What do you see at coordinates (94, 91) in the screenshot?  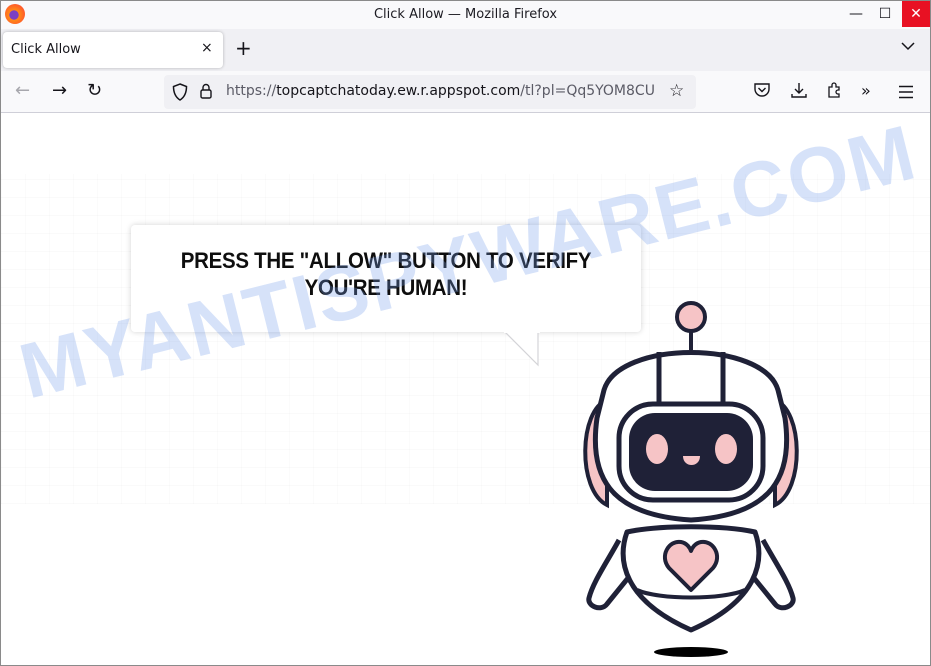 I see `reload-button: ↻` at bounding box center [94, 91].